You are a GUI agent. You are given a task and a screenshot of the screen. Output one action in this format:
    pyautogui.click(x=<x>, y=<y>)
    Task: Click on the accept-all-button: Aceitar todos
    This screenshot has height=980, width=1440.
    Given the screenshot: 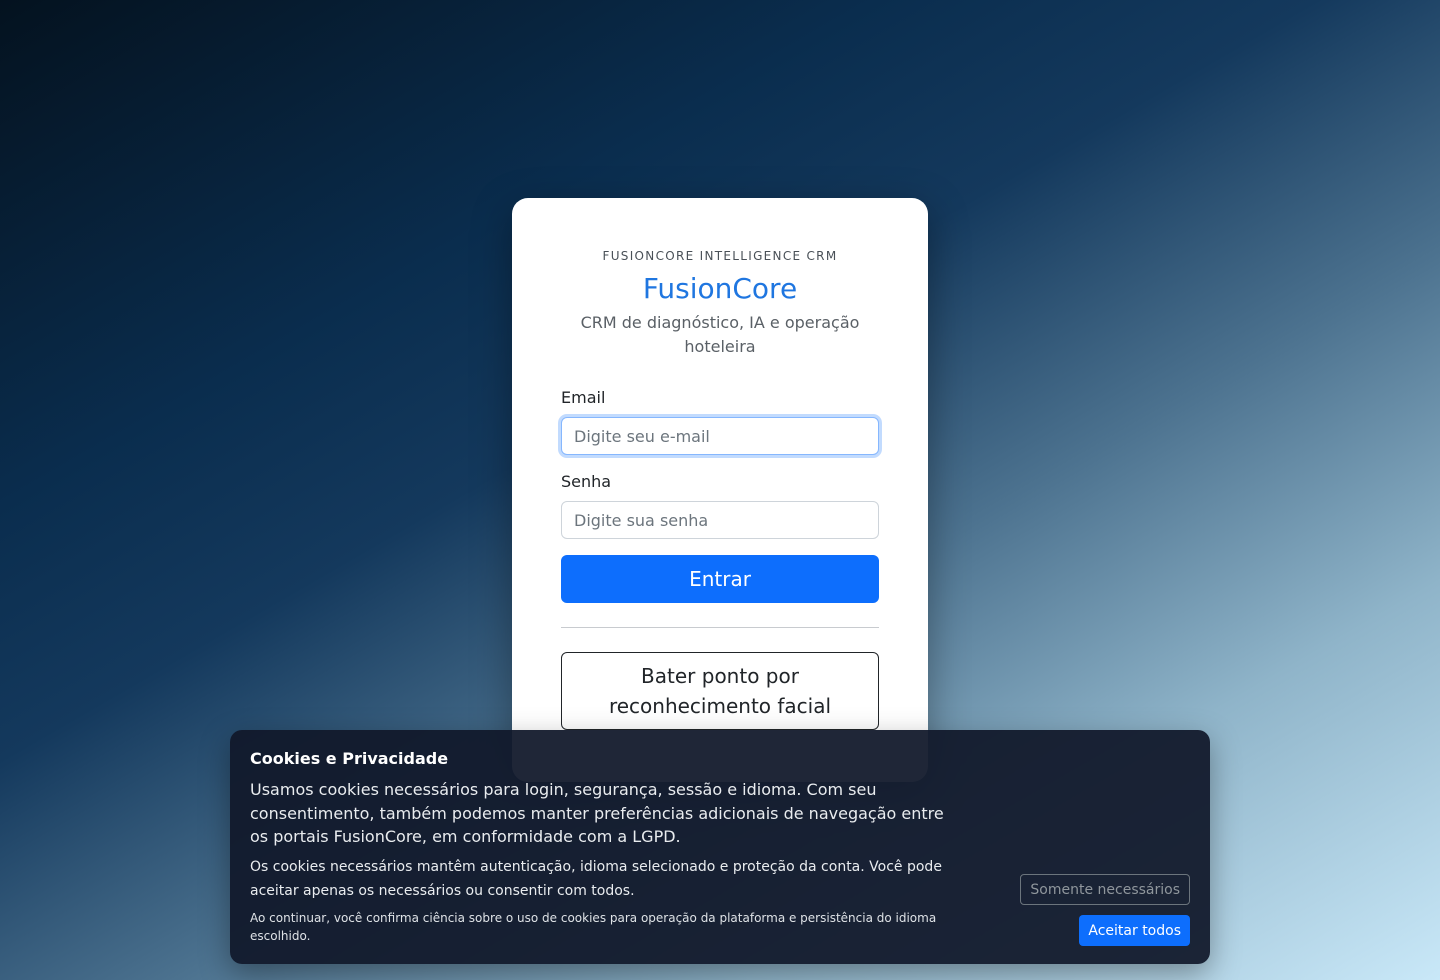 What is the action you would take?
    pyautogui.click(x=1134, y=930)
    